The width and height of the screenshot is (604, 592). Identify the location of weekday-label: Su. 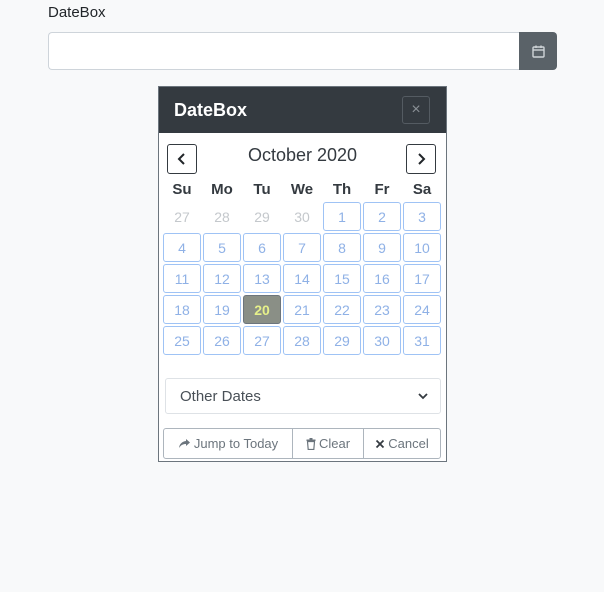
(182, 189).